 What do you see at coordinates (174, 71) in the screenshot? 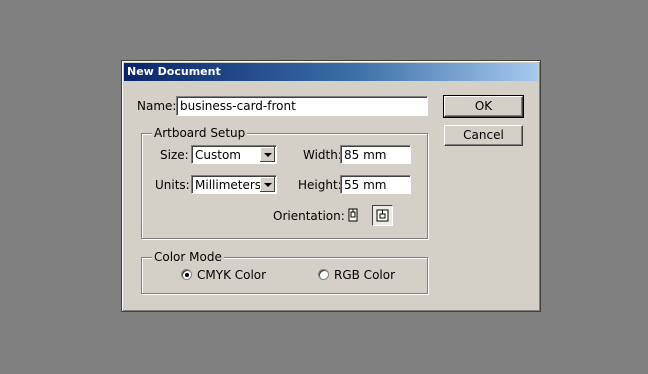
I see `dialog-title: New Document` at bounding box center [174, 71].